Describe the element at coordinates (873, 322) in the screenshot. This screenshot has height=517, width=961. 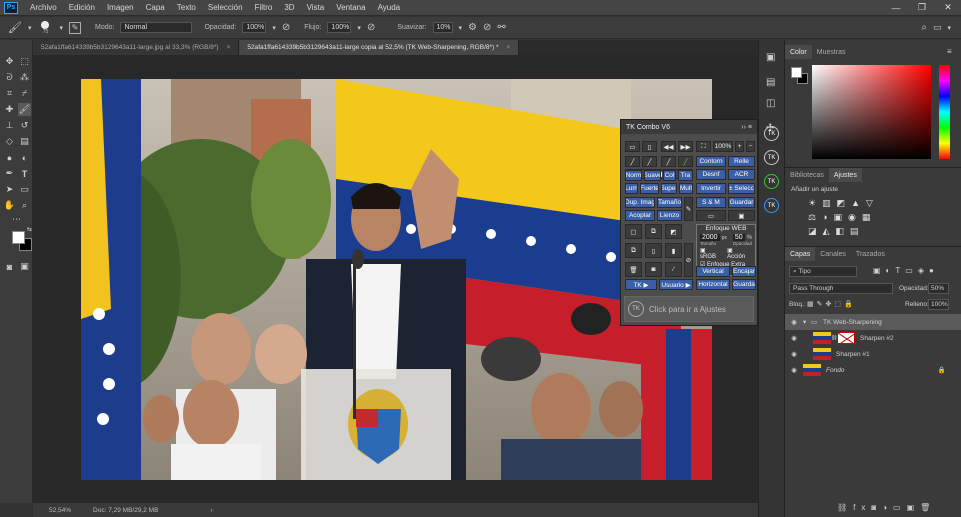
I see `layer-row: ◉ ▾ ▭ TK Web-Sharpening` at that location.